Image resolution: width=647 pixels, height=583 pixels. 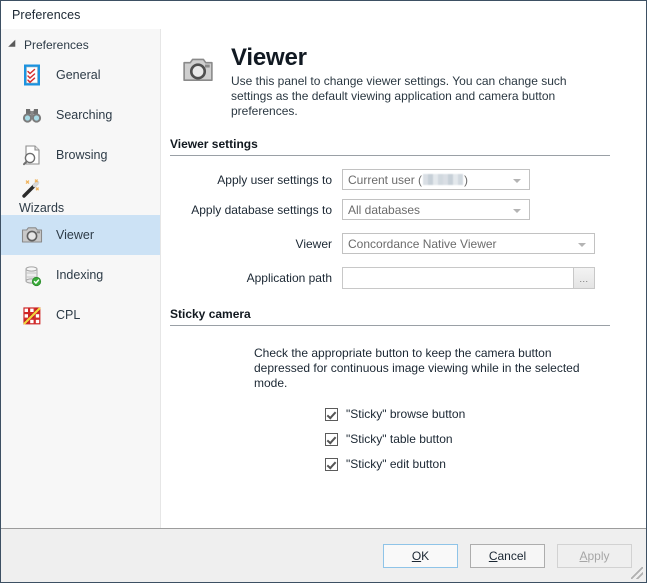 What do you see at coordinates (406, 414) in the screenshot?
I see `checkbox-label: "Sticky" browse button` at bounding box center [406, 414].